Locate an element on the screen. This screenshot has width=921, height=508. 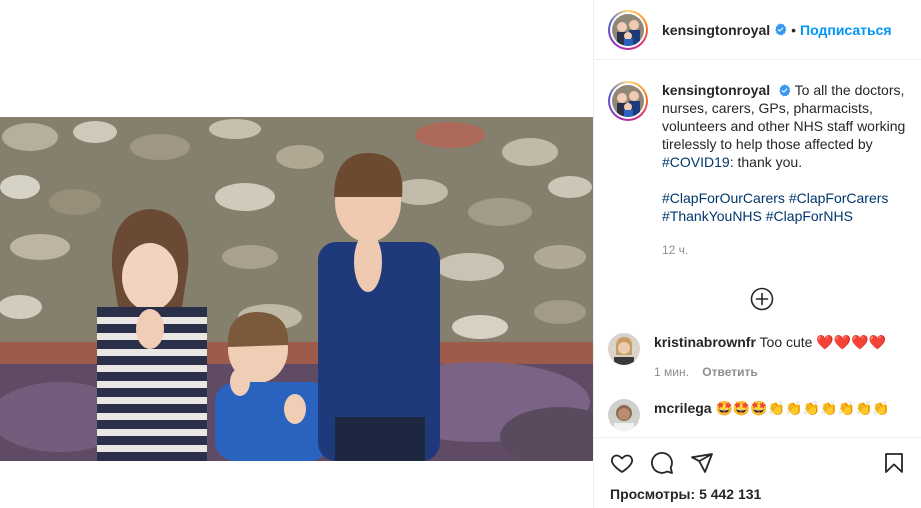
author-avatar-image is located at coordinates (628, 29).